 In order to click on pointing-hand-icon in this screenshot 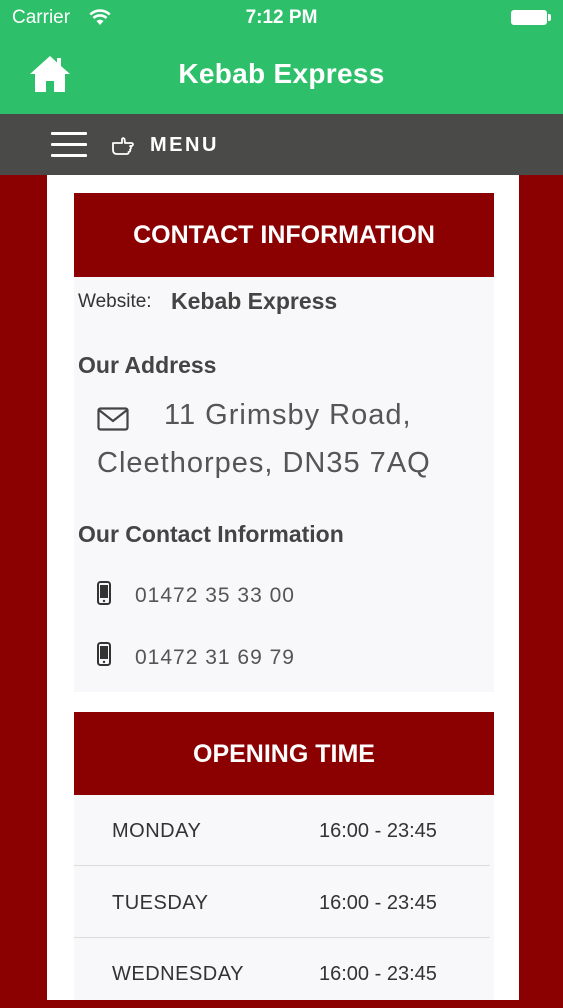, I will do `click(123, 146)`.